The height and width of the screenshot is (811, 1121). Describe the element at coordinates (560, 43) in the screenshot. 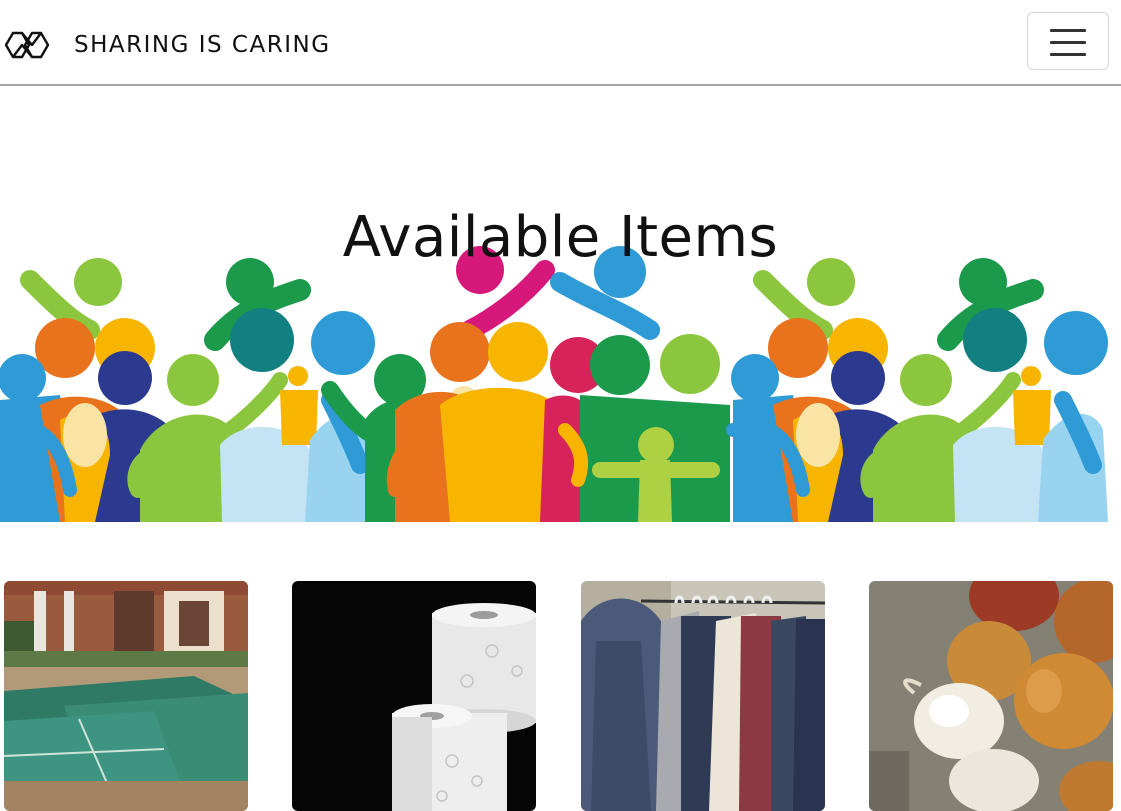

I see `navbar: SHARING IS CARING` at that location.